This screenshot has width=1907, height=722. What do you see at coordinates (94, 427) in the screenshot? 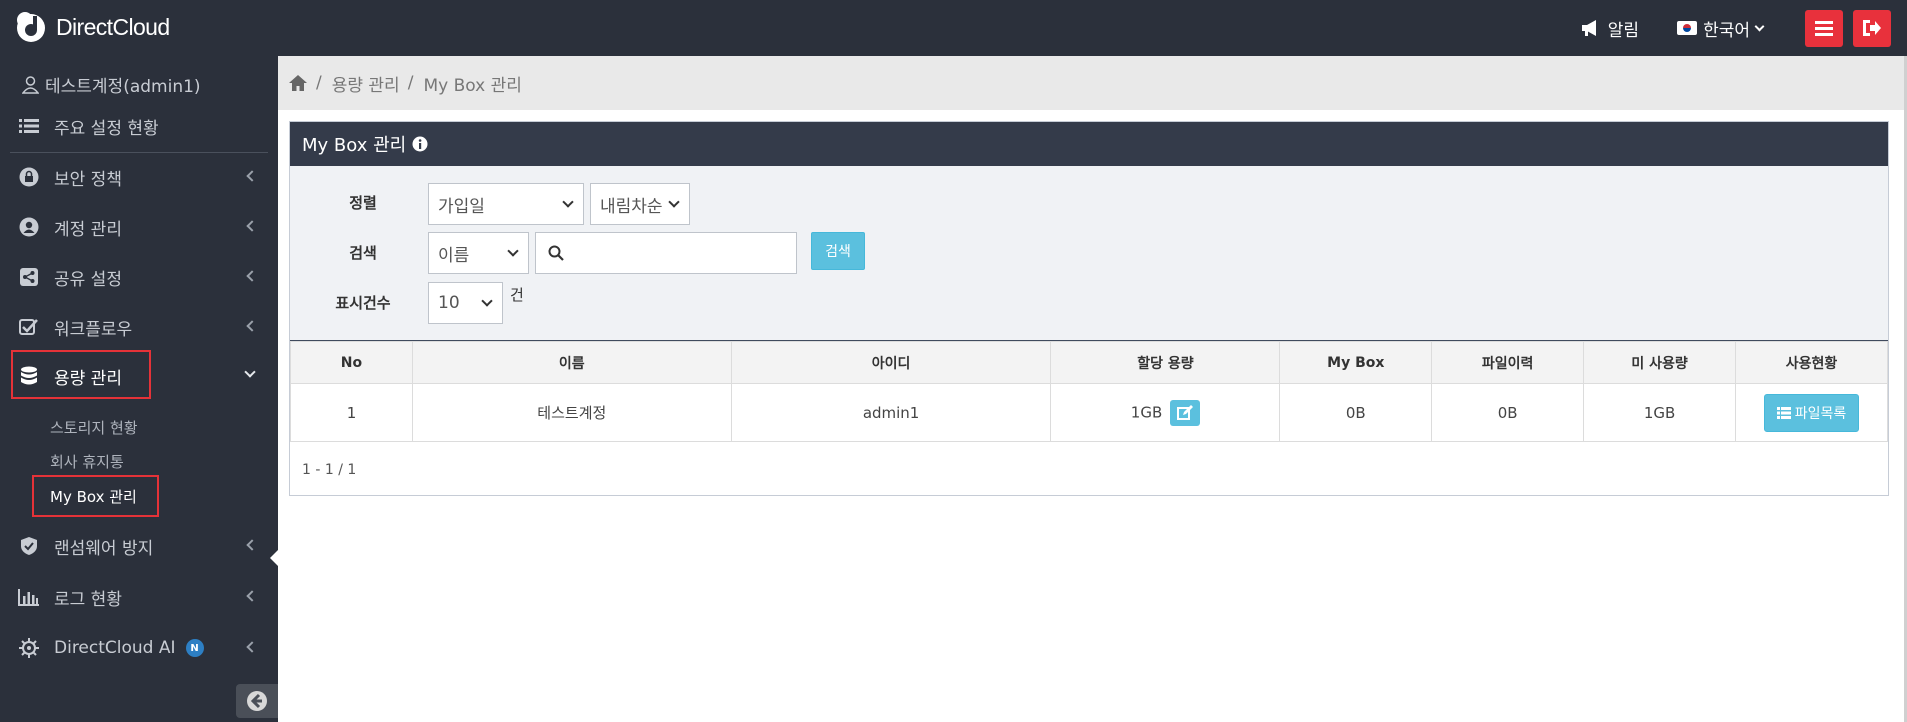
I see `sidebar-subitem-storage-status: 스토리지 현황` at bounding box center [94, 427].